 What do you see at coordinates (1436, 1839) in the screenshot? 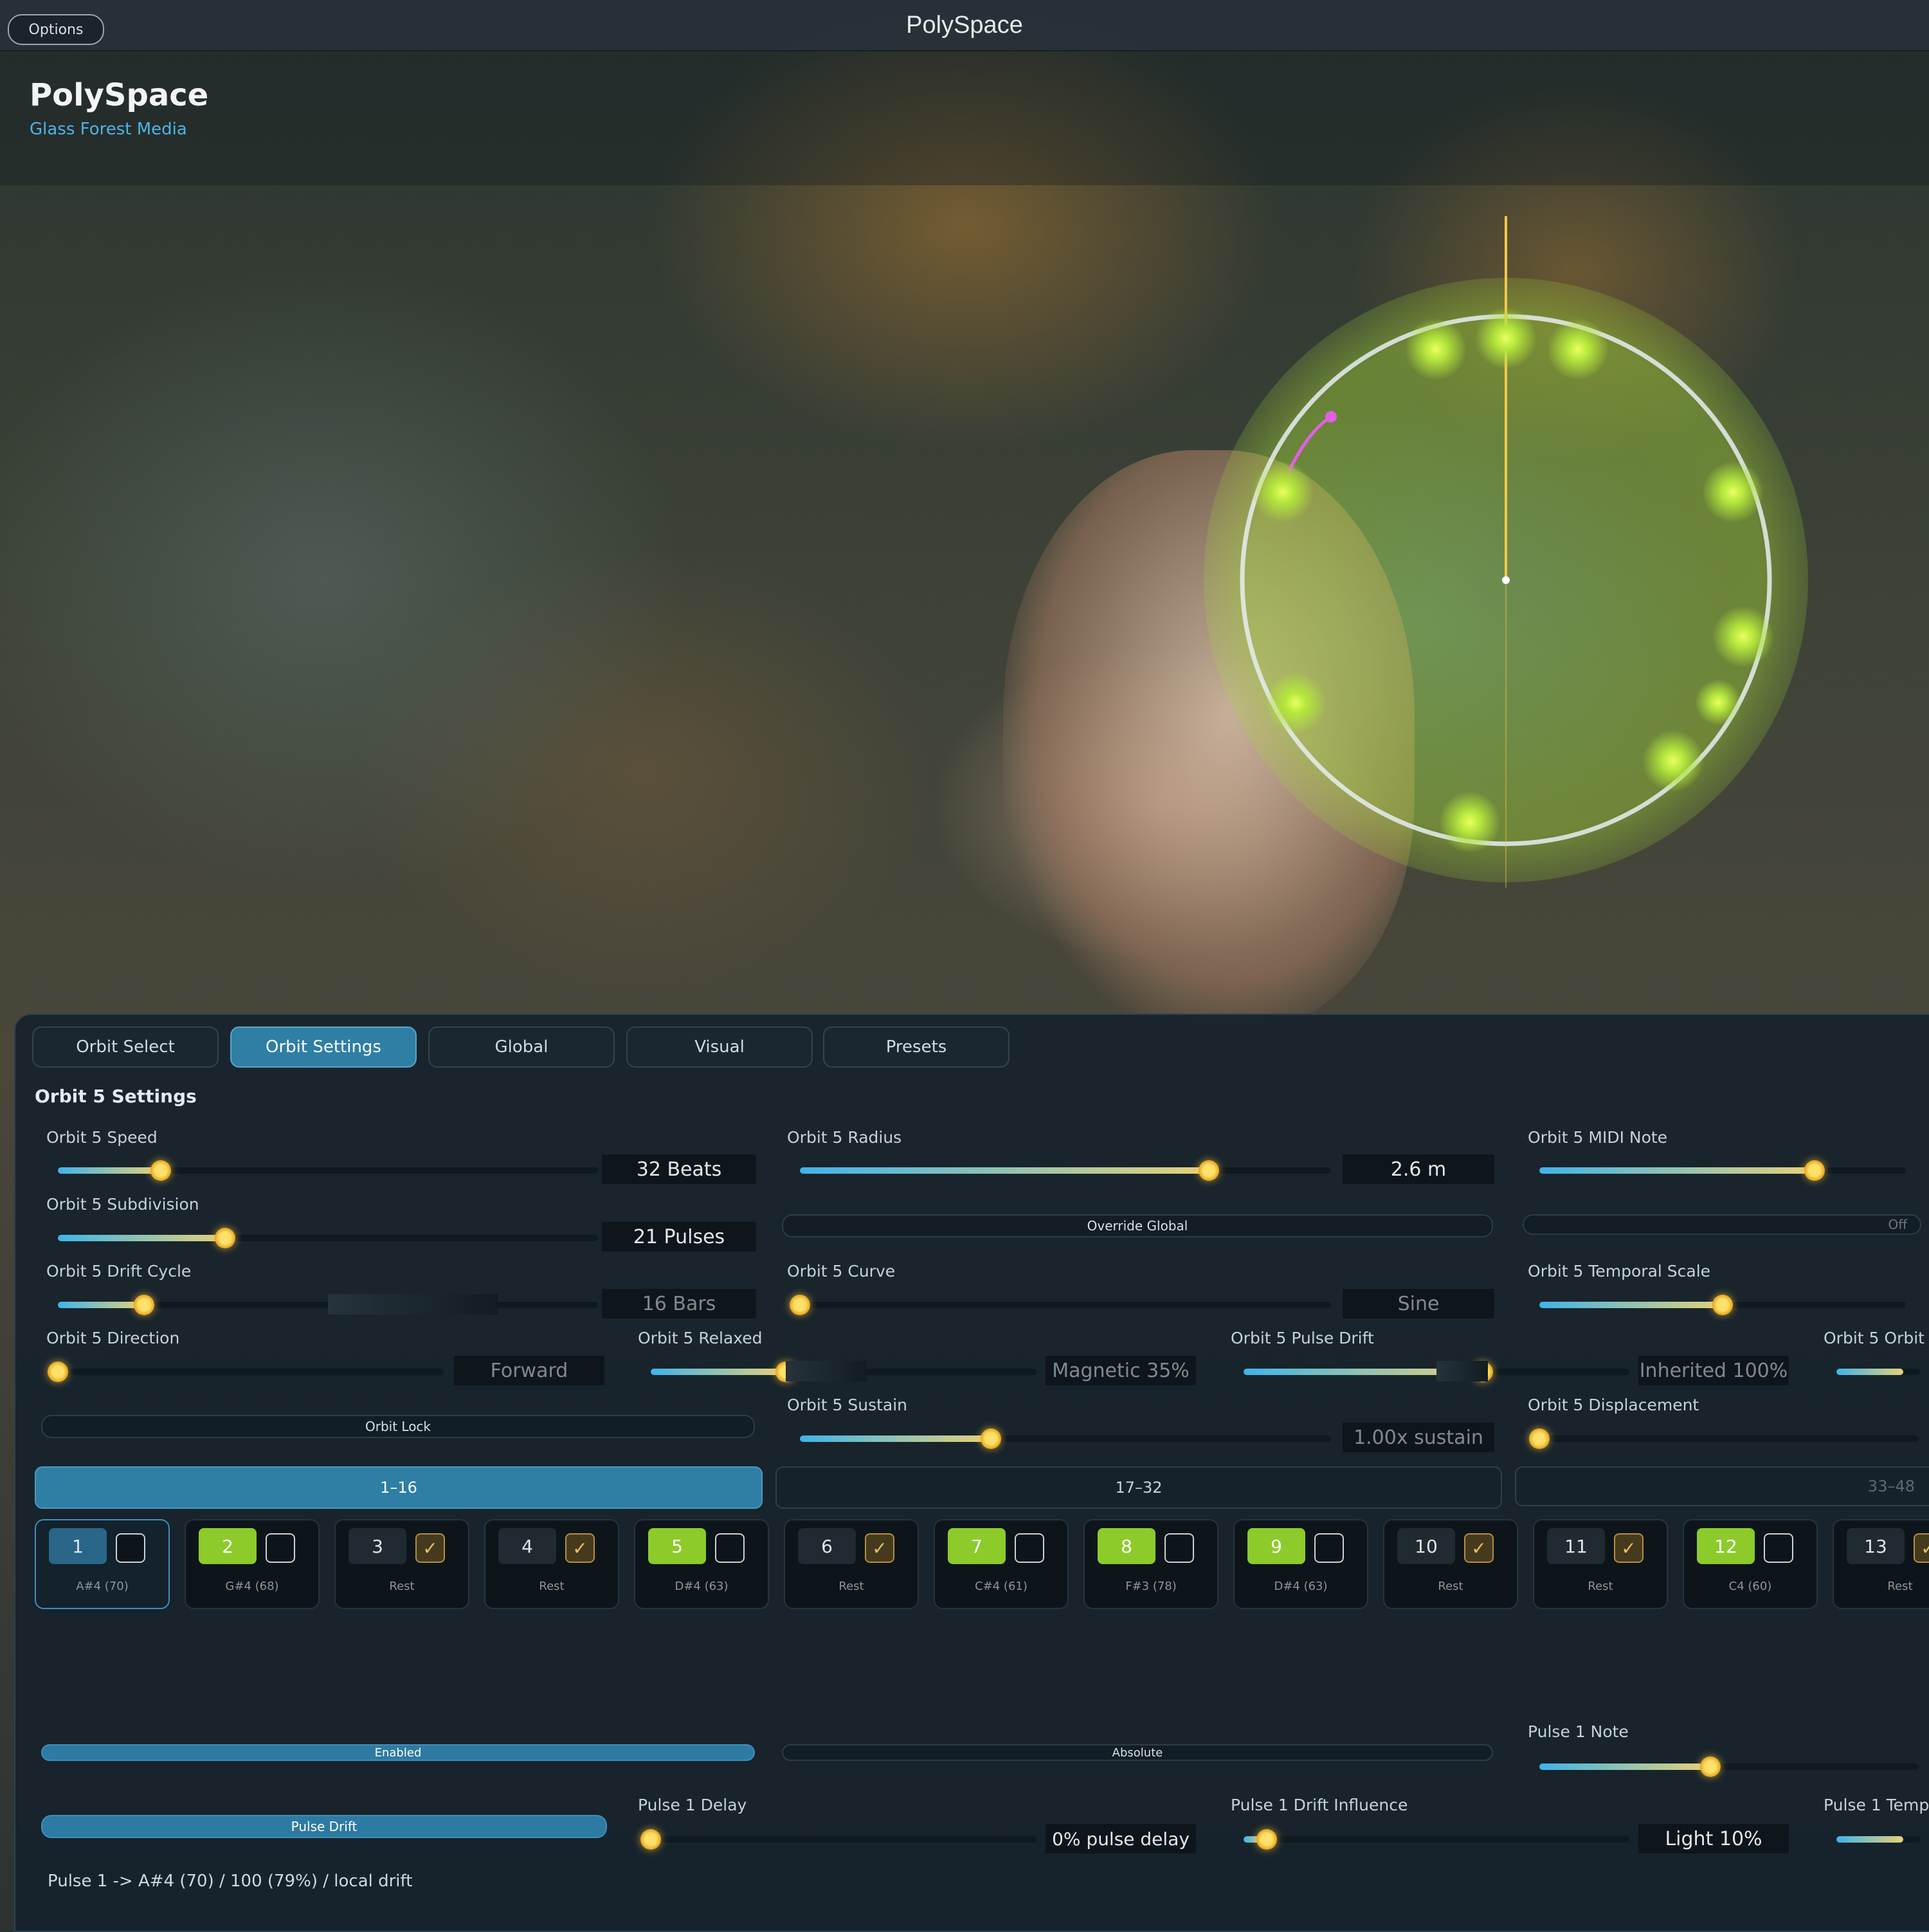
I see `pulse-drift-influence-slider` at bounding box center [1436, 1839].